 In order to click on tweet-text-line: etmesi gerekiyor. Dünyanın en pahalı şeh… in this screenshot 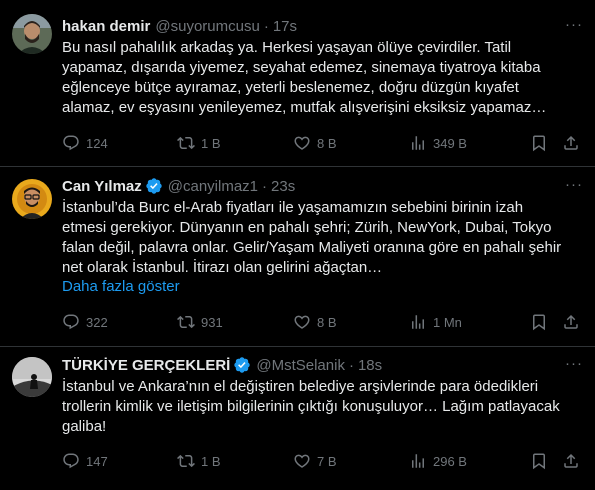, I will do `click(307, 227)`.